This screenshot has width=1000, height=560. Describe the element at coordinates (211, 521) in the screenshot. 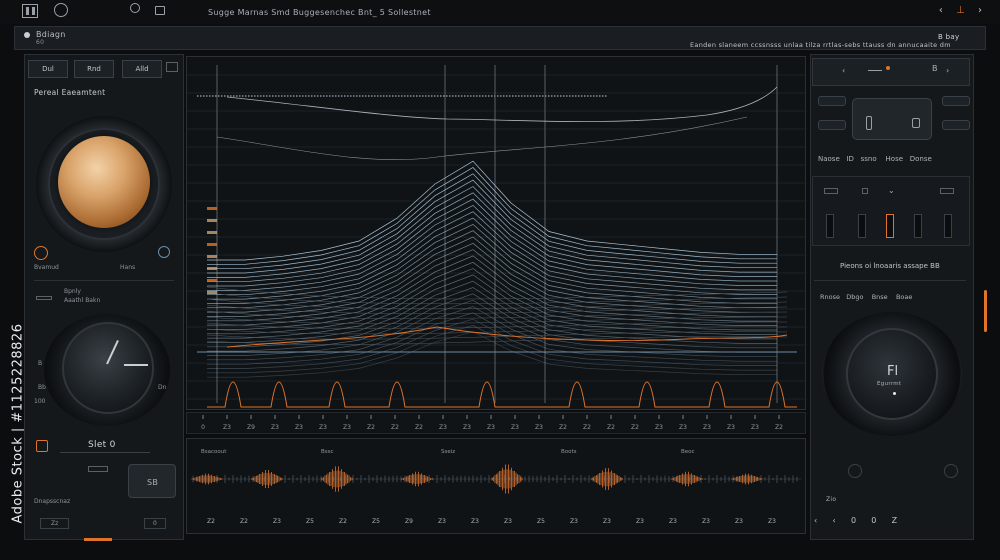

I see `wave-tick-label: Z2` at that location.